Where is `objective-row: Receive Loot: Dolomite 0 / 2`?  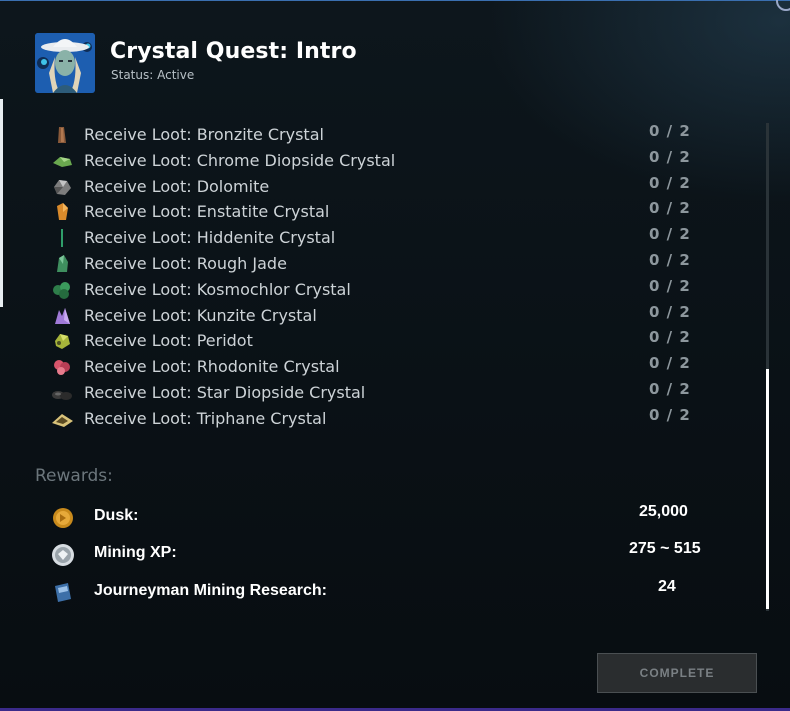
objective-row: Receive Loot: Dolomite 0 / 2 is located at coordinates (380, 187).